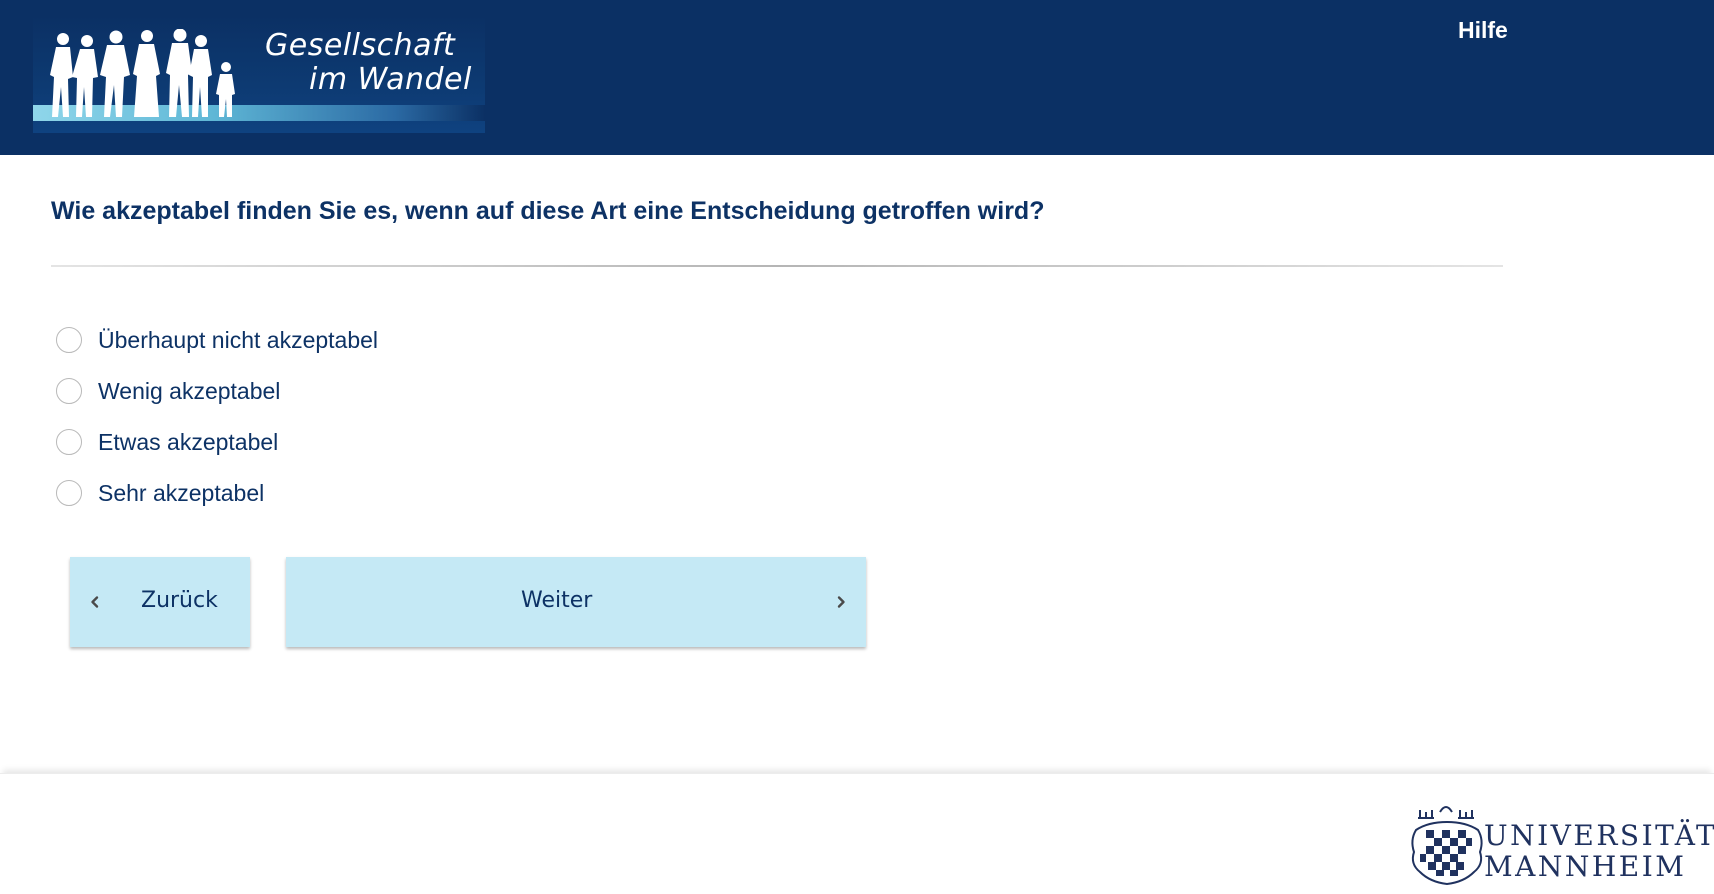 The height and width of the screenshot is (894, 1714). Describe the element at coordinates (188, 441) in the screenshot. I see `answer-option-label: Etwas akzeptabel` at that location.